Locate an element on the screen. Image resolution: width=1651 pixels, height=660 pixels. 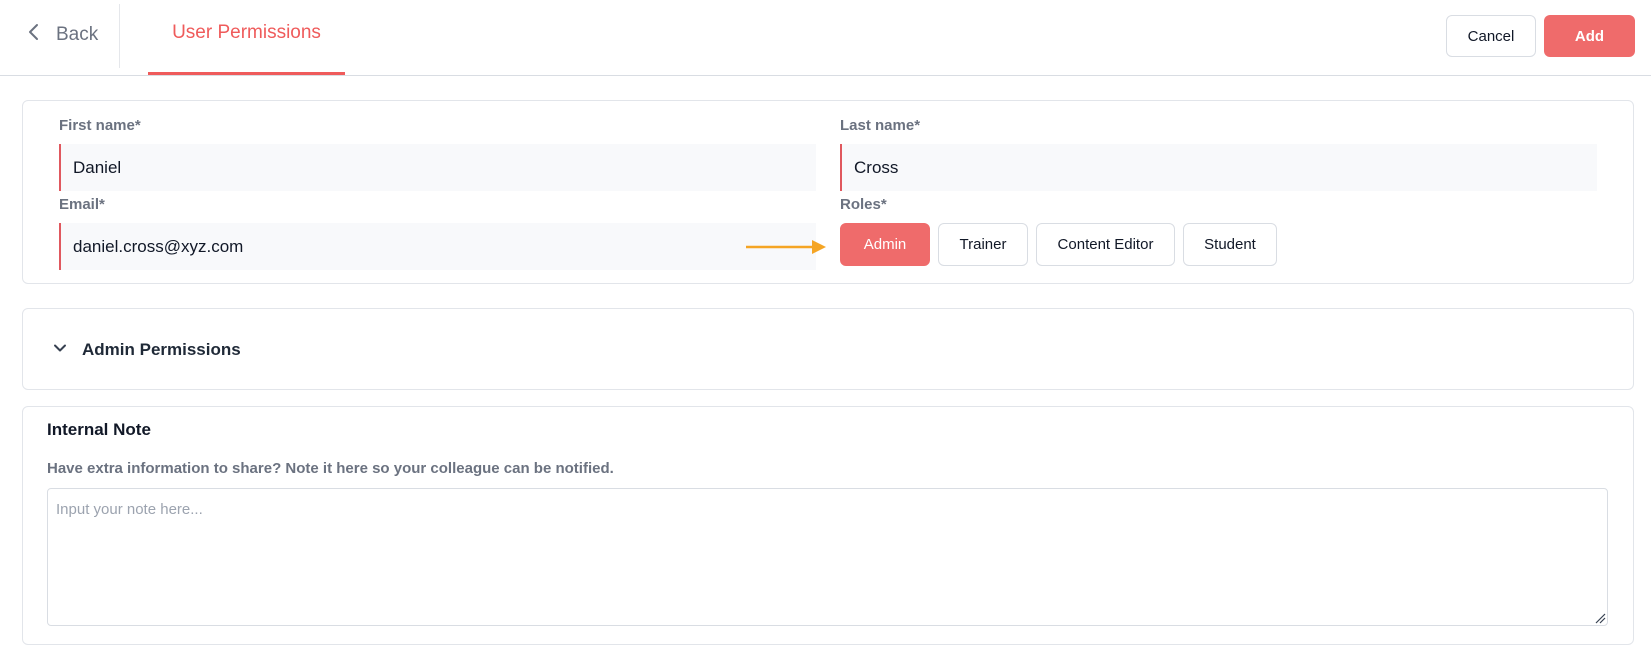
add-button: Add is located at coordinates (1589, 36).